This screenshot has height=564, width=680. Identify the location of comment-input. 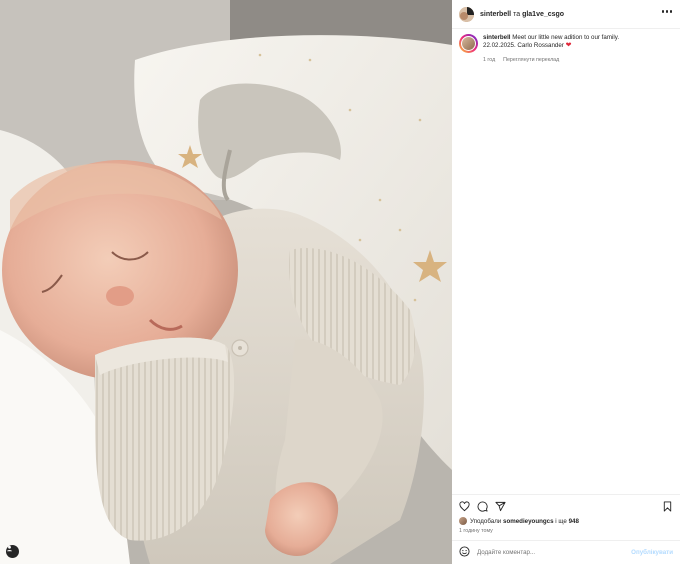
(547, 552).